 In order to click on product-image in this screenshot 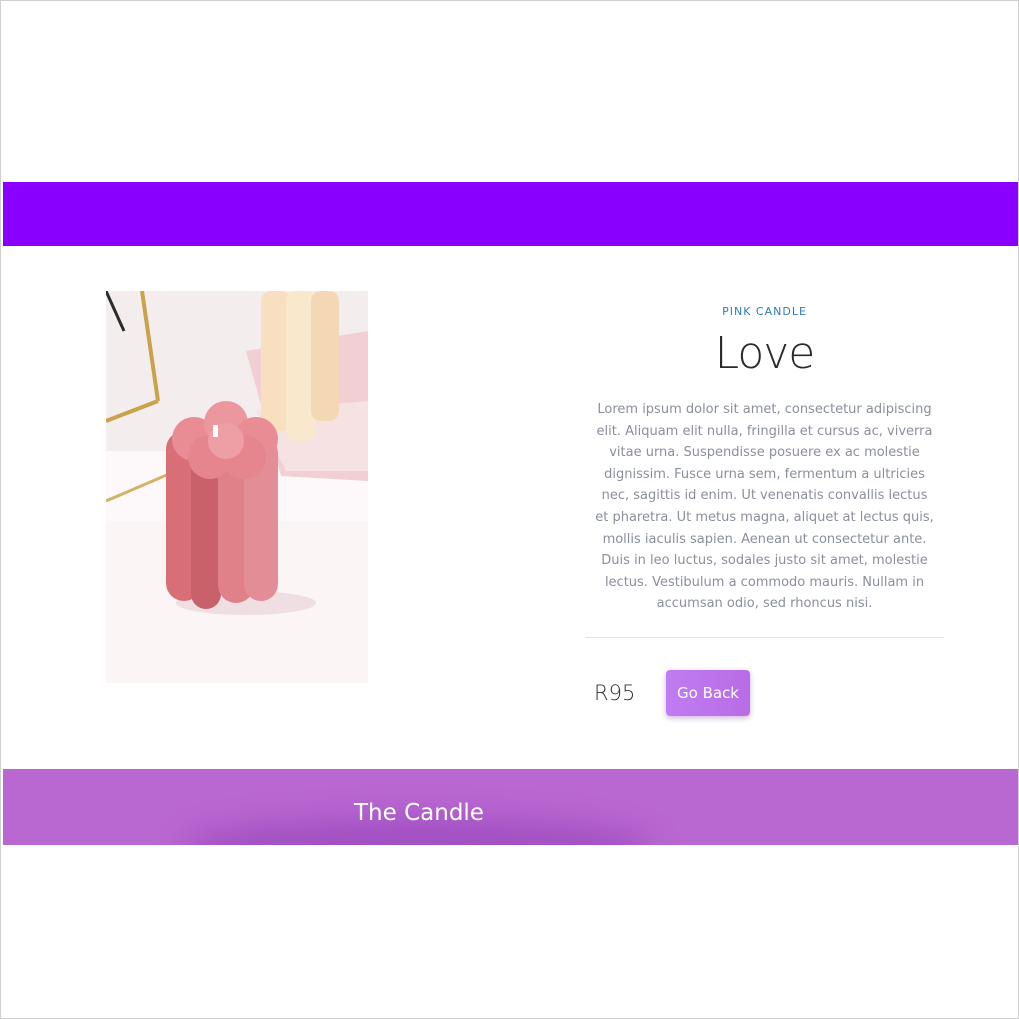, I will do `click(237, 487)`.